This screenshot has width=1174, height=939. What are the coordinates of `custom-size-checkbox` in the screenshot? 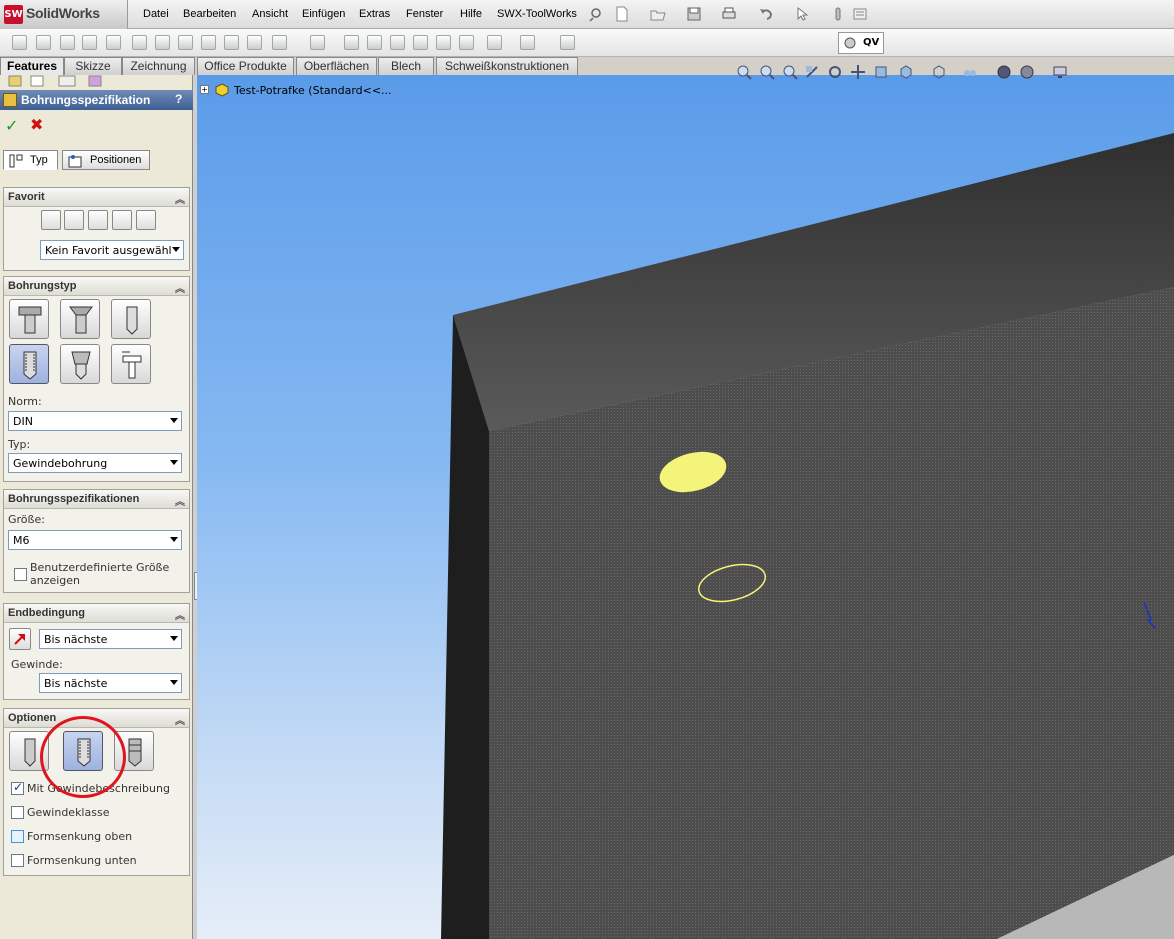 It's located at (20, 574).